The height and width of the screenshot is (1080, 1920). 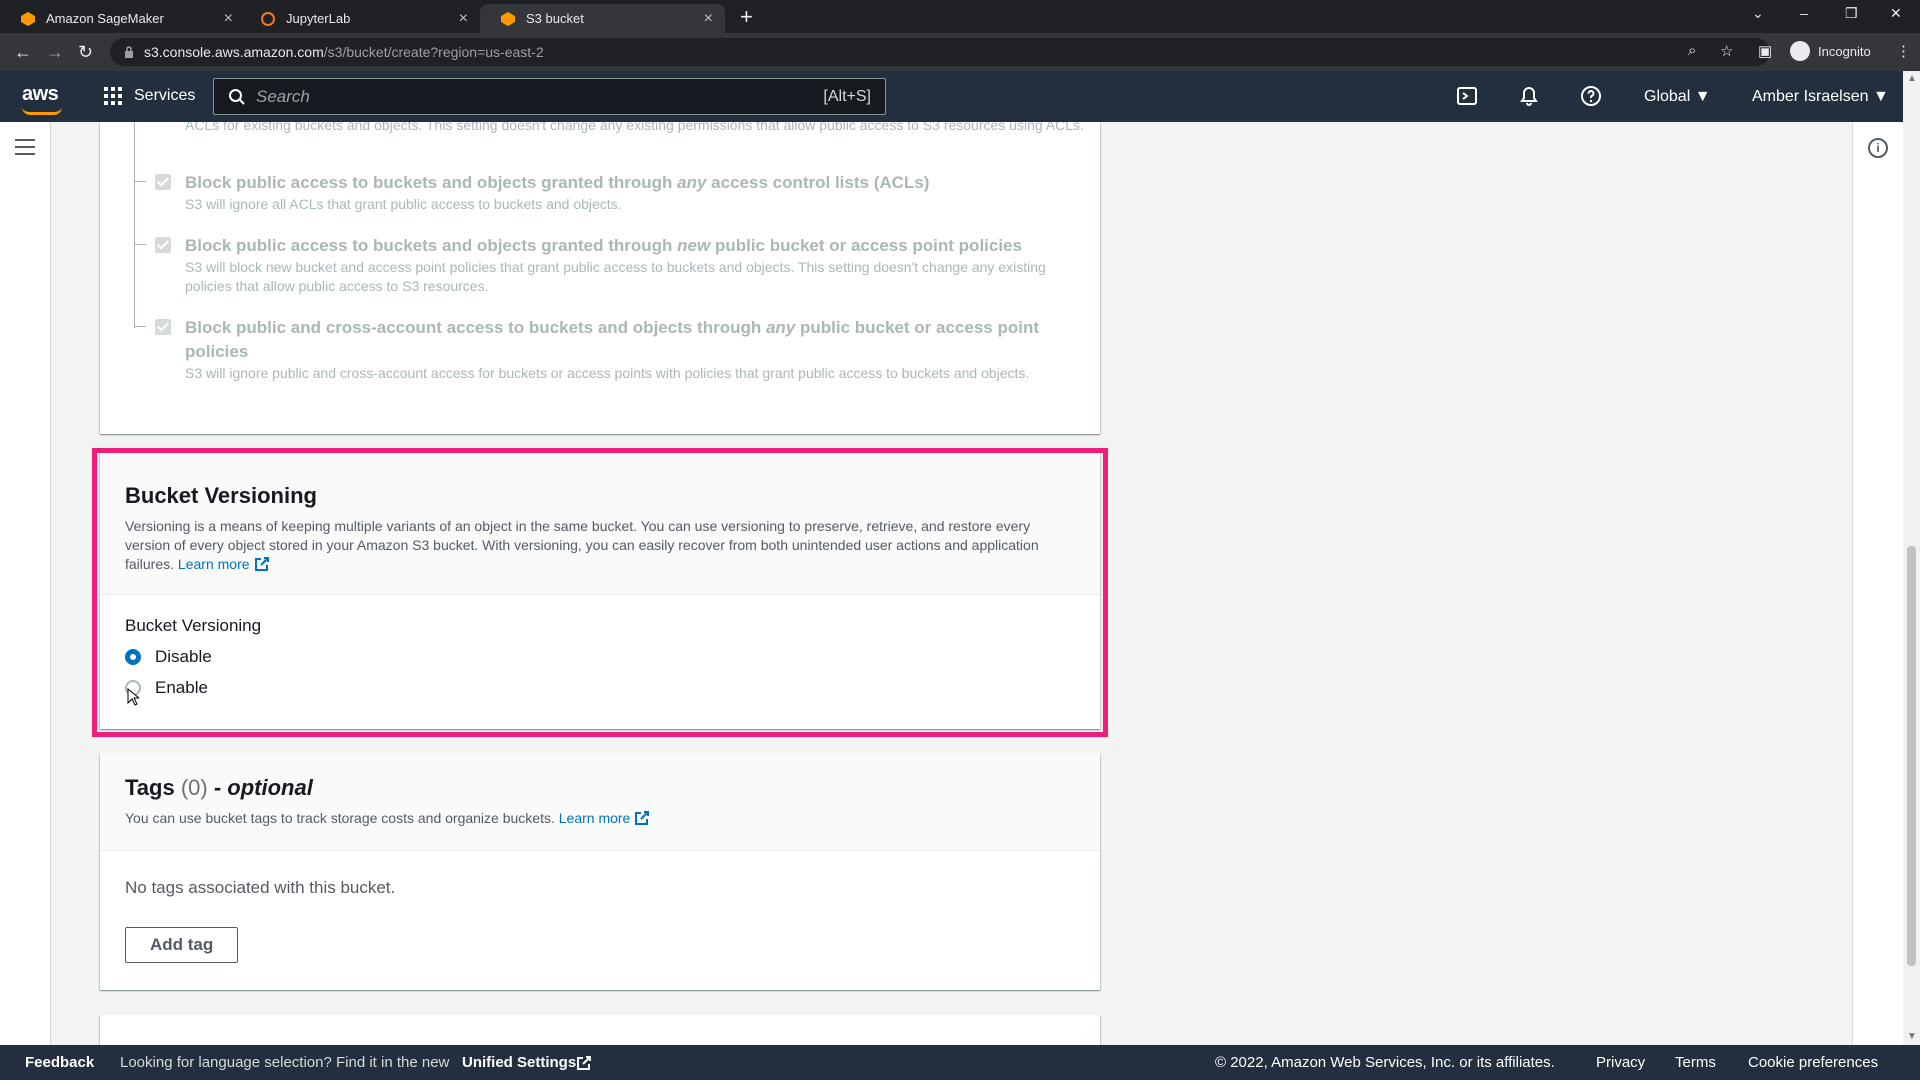 I want to click on terms-link: Terms, so click(x=1695, y=1062).